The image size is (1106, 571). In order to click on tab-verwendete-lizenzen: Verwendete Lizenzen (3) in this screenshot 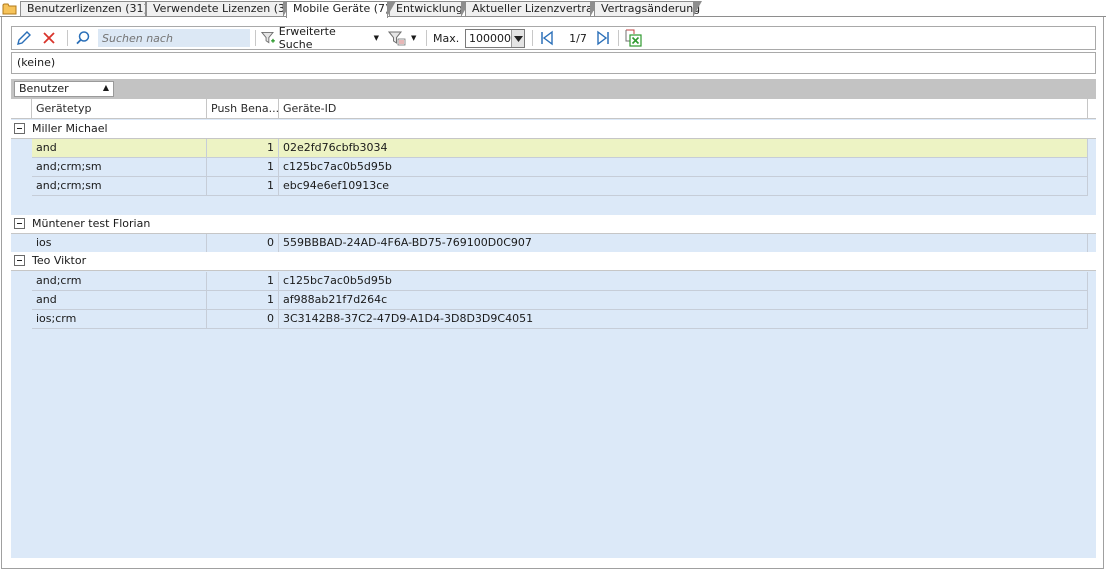, I will do `click(219, 9)`.